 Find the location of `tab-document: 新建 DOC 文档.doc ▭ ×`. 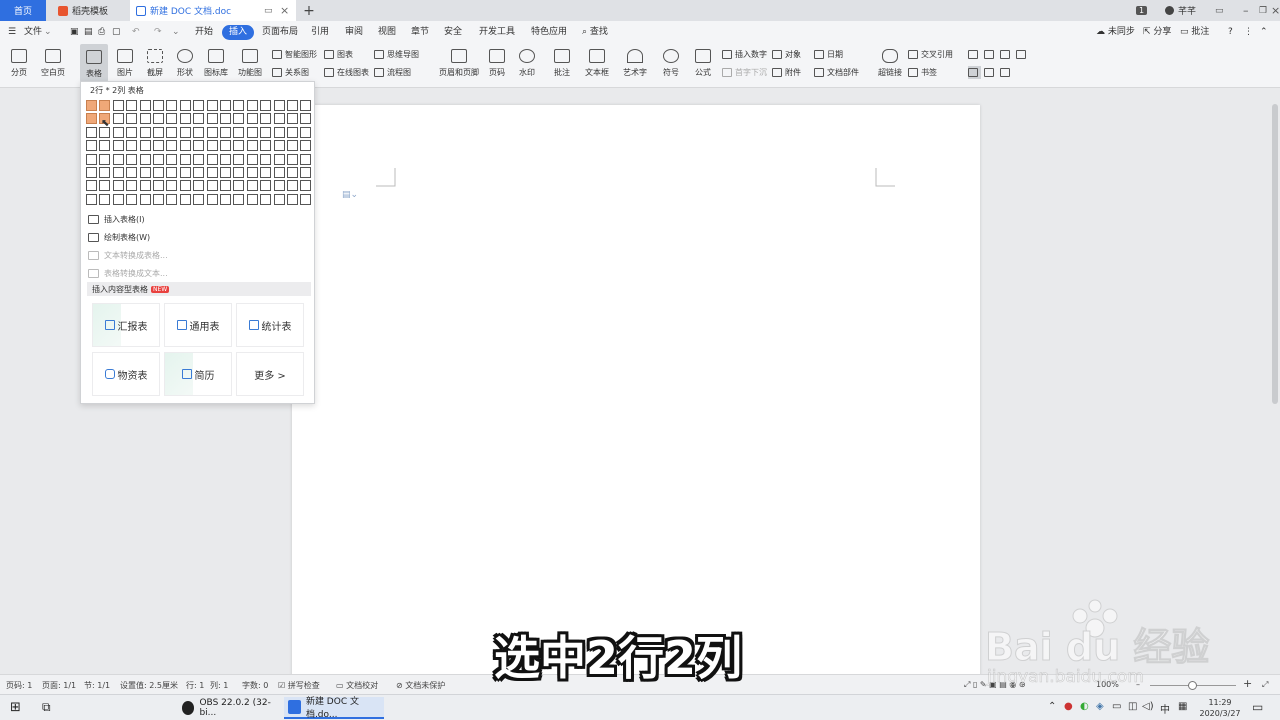

tab-document: 新建 DOC 文档.doc ▭ × is located at coordinates (213, 10).